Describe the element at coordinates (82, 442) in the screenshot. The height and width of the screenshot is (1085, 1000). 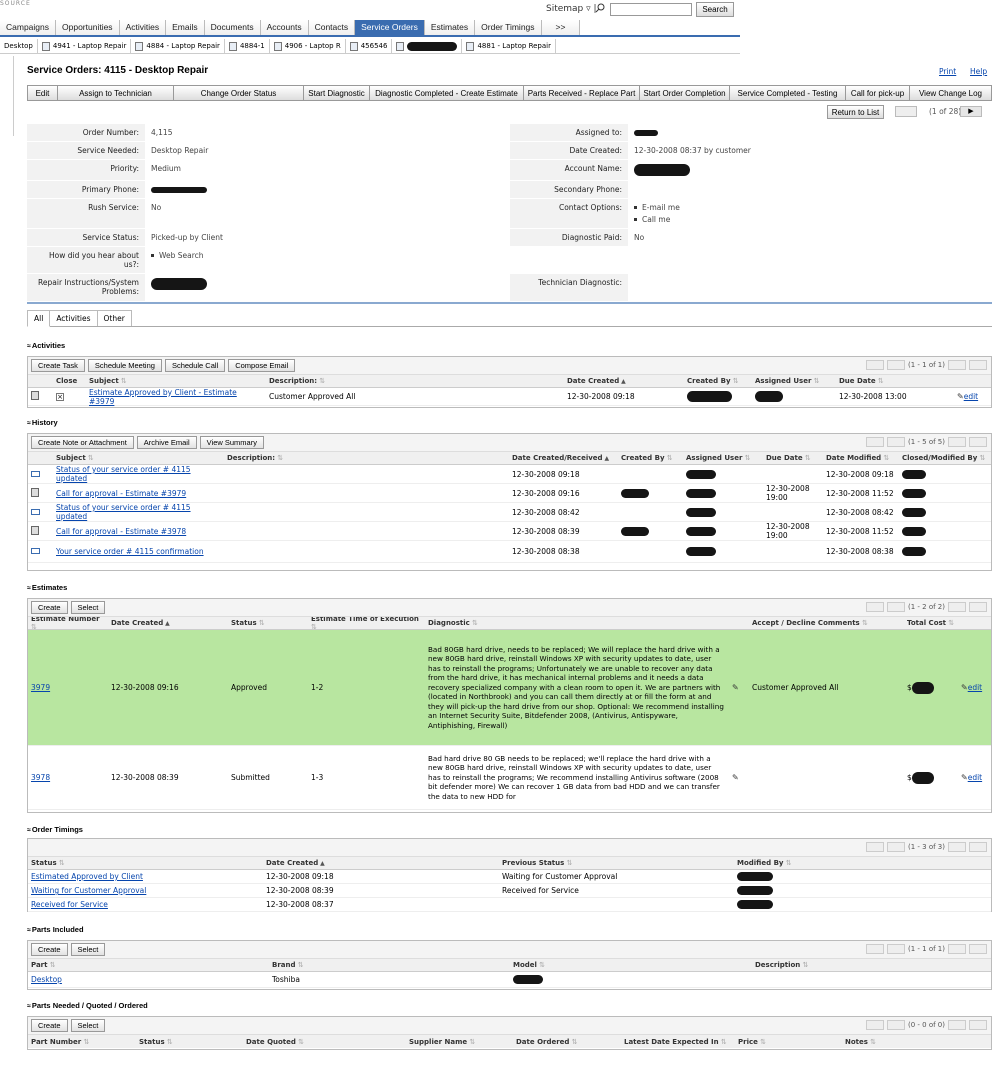
I see `create-note-button: Create Note or Attachment` at that location.